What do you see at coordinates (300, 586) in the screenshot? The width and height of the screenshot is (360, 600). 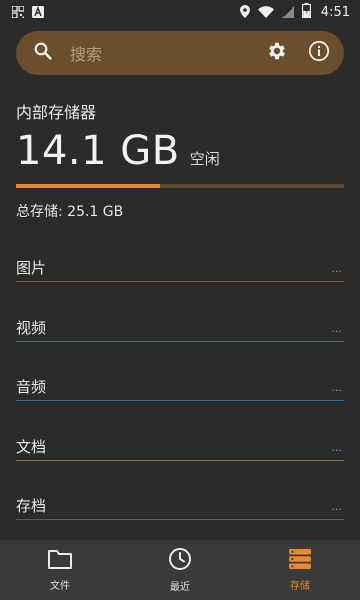 I see `nav-label: 存储` at bounding box center [300, 586].